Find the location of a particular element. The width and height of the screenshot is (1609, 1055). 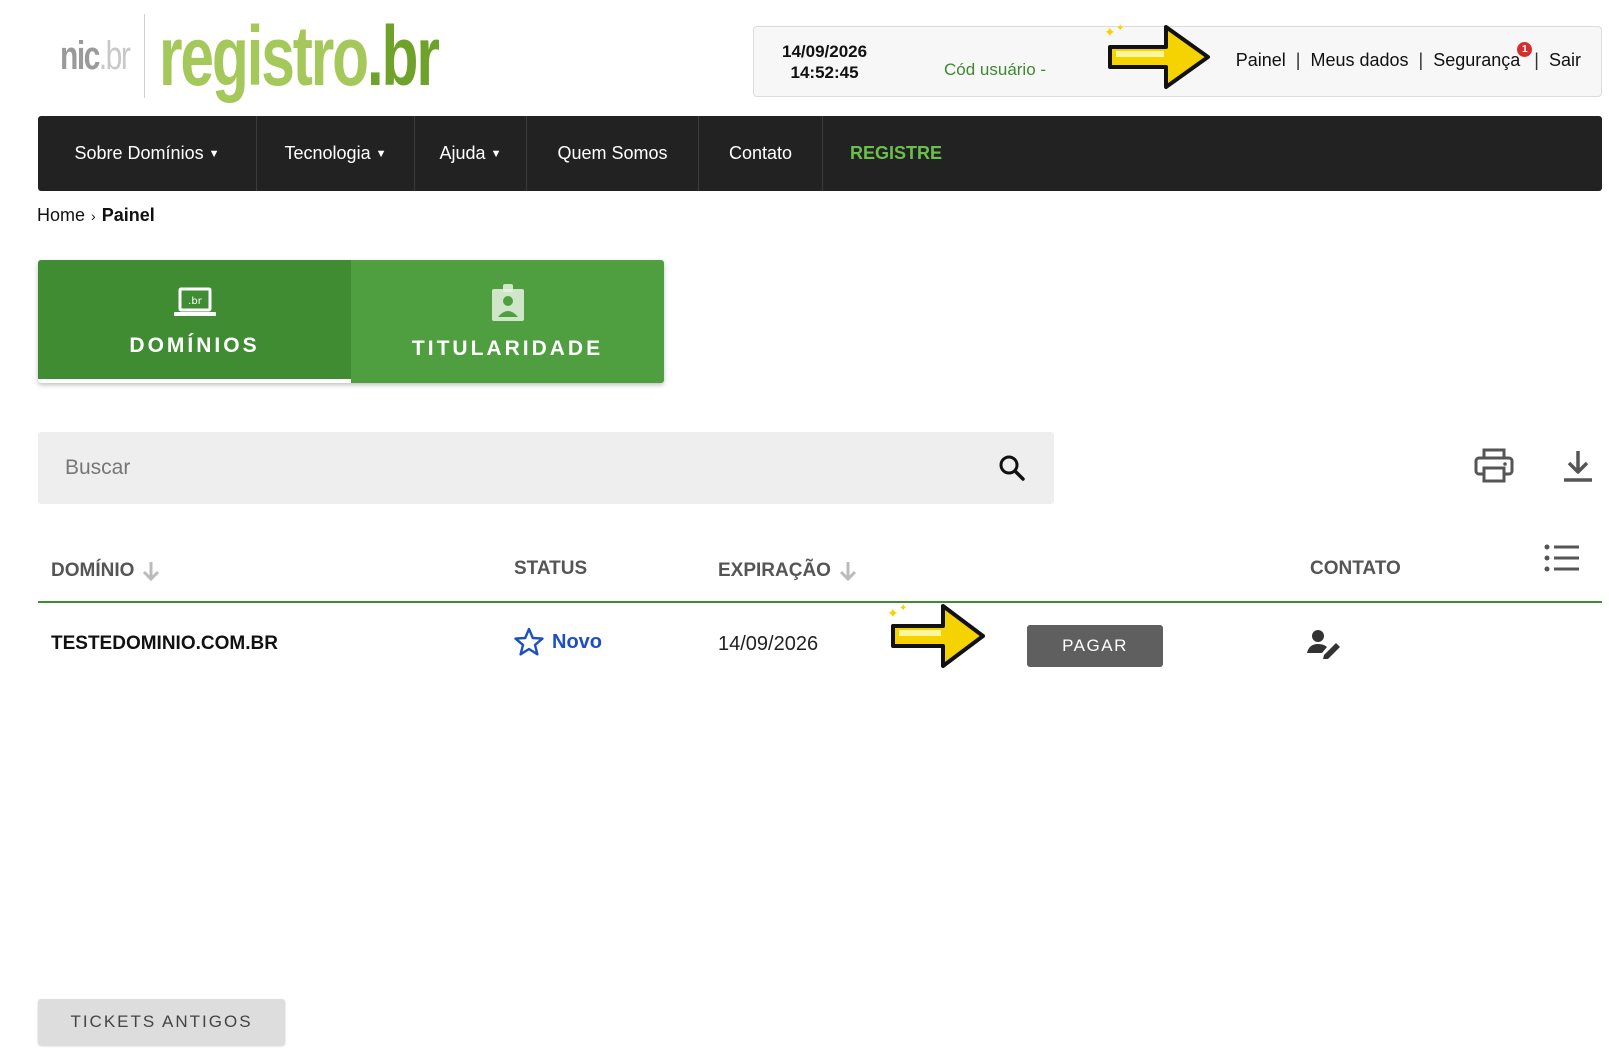

link-painel: Painel is located at coordinates (1261, 60).